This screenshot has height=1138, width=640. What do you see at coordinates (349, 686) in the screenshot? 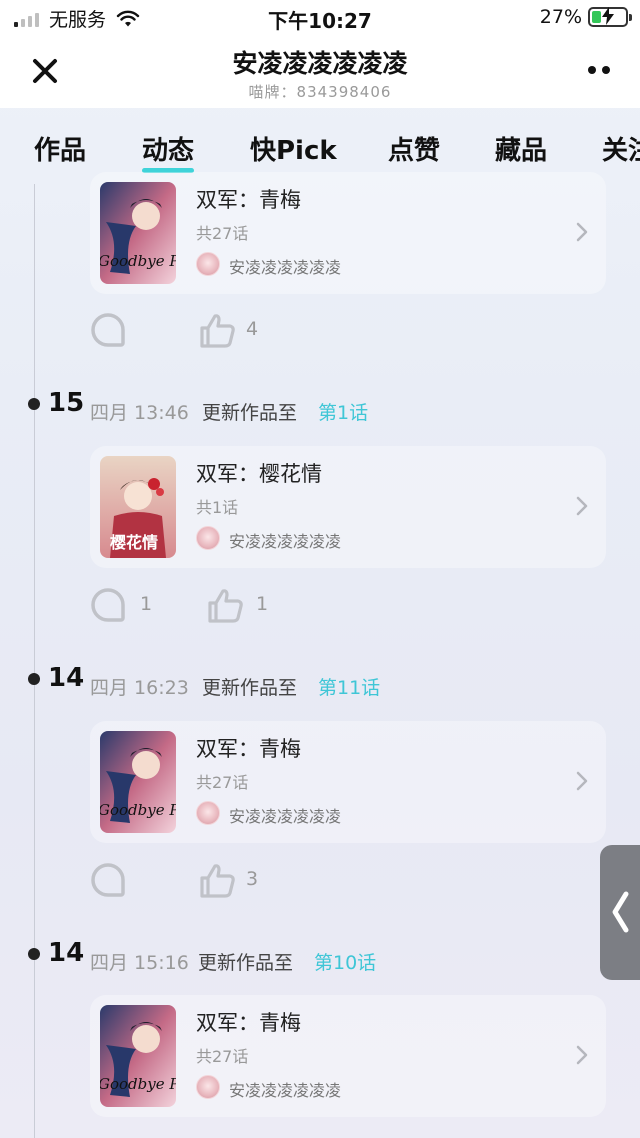
I see `episode-link: 第11话` at bounding box center [349, 686].